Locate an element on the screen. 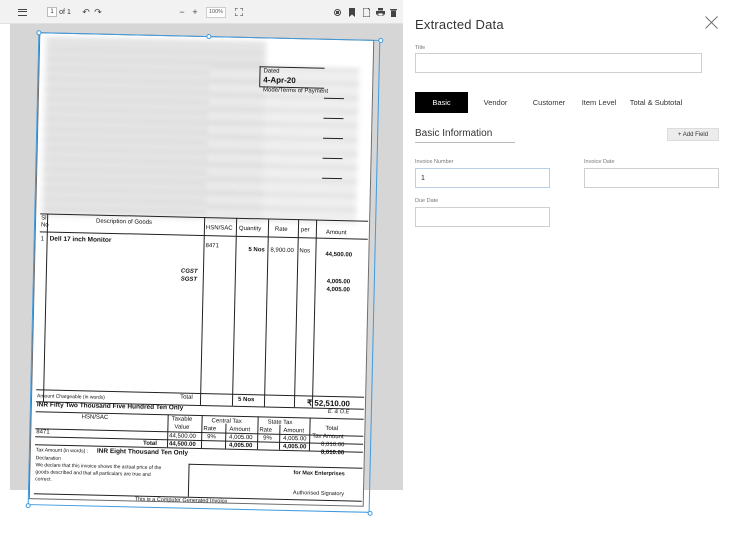 Image resolution: width=736 pixels, height=537 pixels. page-count: of 1 is located at coordinates (65, 12).